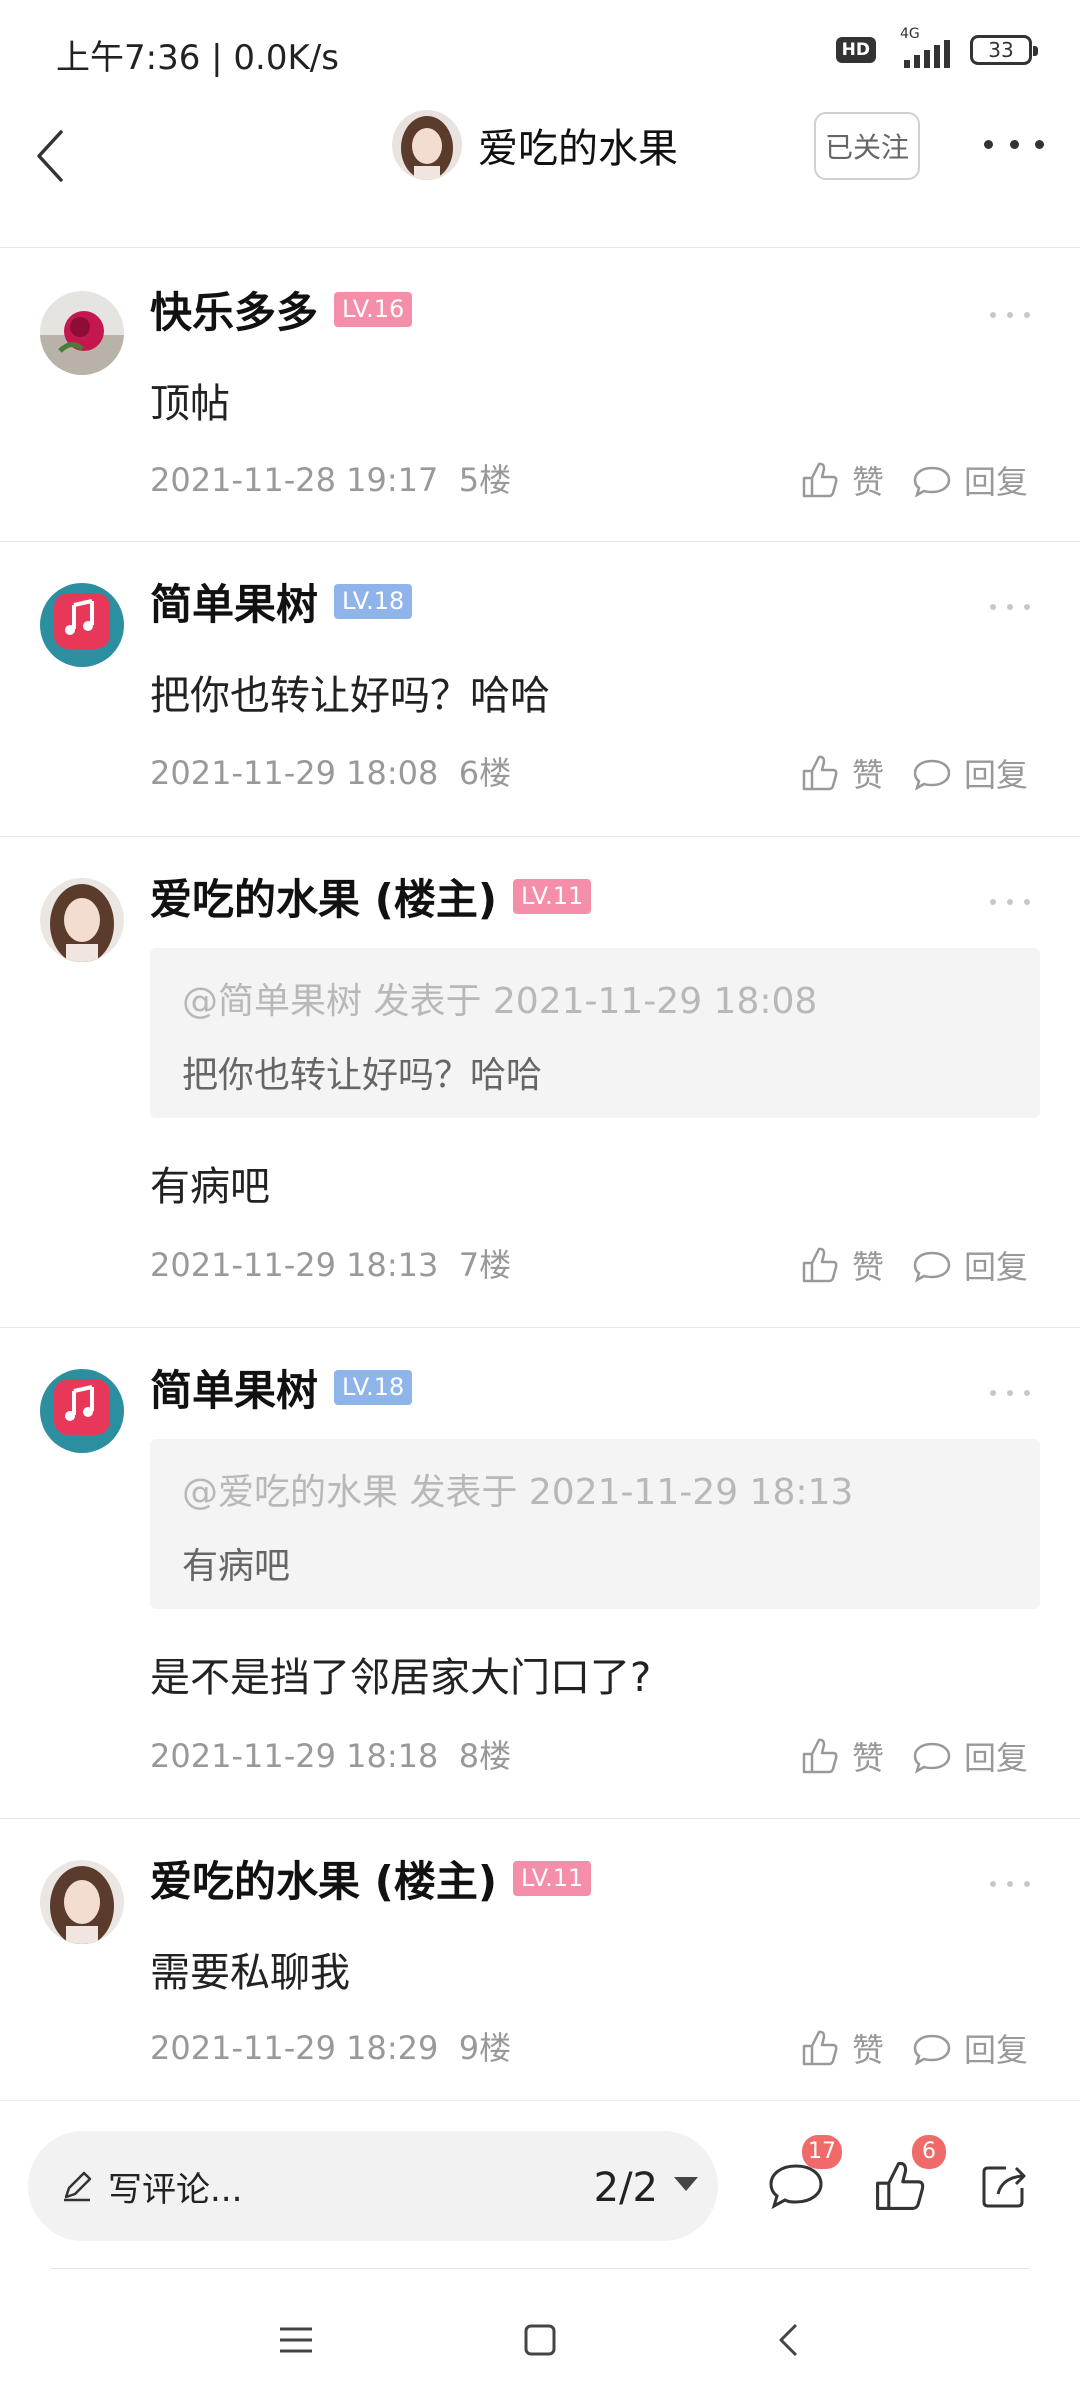  I want to click on back-nav-button, so click(788, 2340).